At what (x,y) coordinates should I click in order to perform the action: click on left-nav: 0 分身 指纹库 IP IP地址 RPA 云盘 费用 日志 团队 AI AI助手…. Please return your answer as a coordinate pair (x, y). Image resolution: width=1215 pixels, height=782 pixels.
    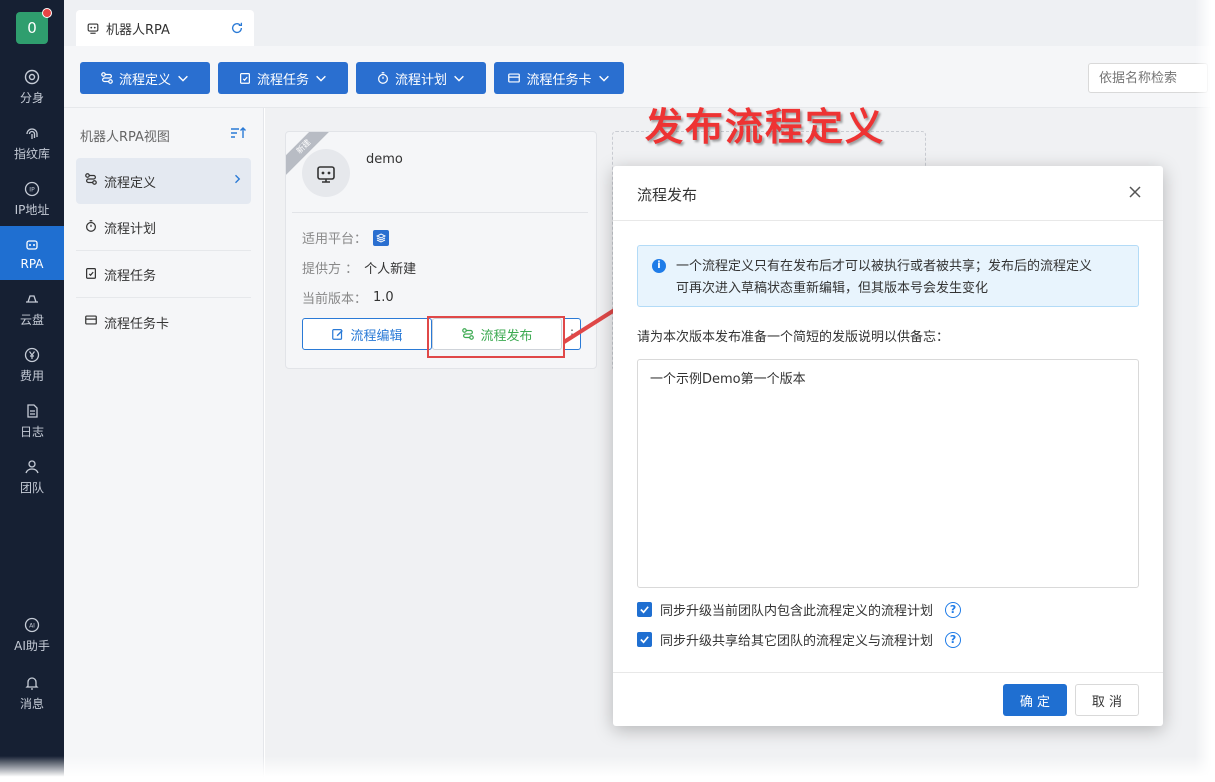
    Looking at the image, I should click on (32, 391).